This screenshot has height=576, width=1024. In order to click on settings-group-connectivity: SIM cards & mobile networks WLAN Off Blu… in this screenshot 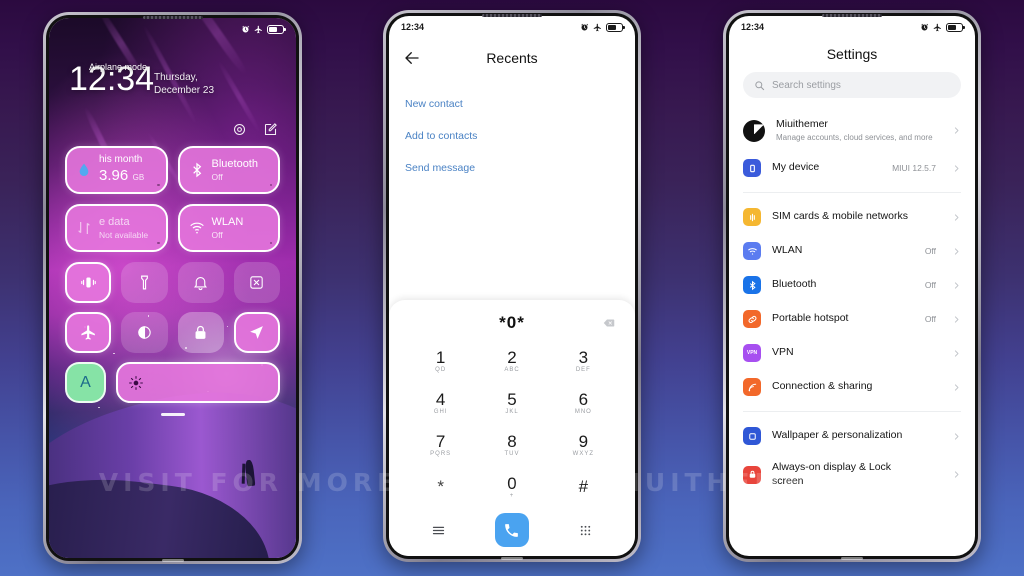, I will do `click(852, 302)`.